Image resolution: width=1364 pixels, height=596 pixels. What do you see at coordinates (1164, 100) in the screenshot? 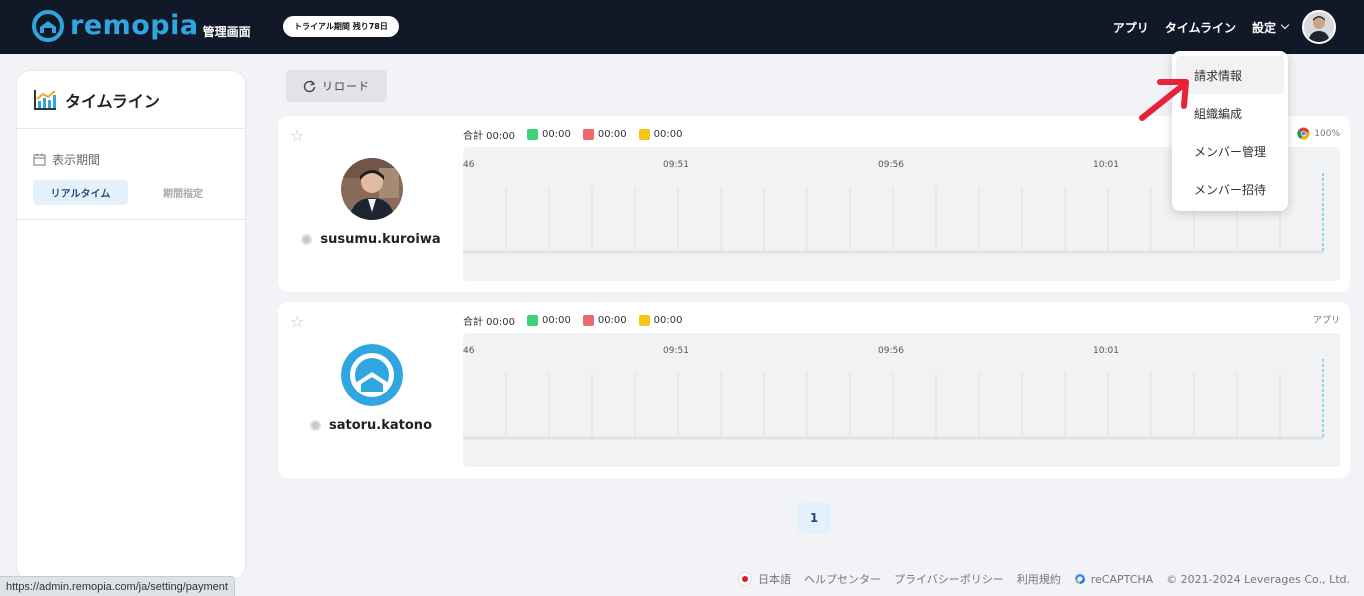
I see `red-arrow-icon` at bounding box center [1164, 100].